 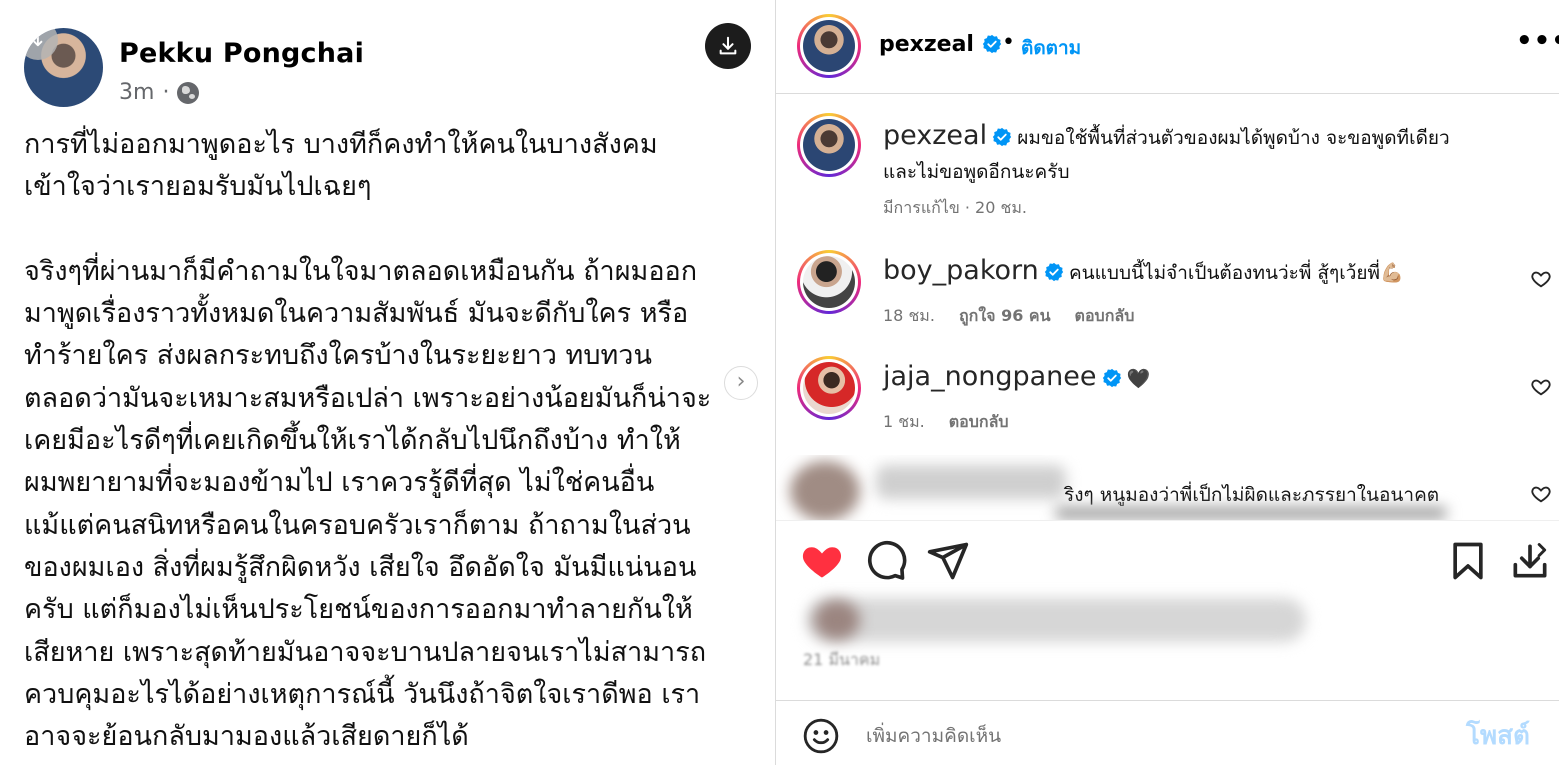 What do you see at coordinates (1056, 620) in the screenshot?
I see `blurred-likes-row` at bounding box center [1056, 620].